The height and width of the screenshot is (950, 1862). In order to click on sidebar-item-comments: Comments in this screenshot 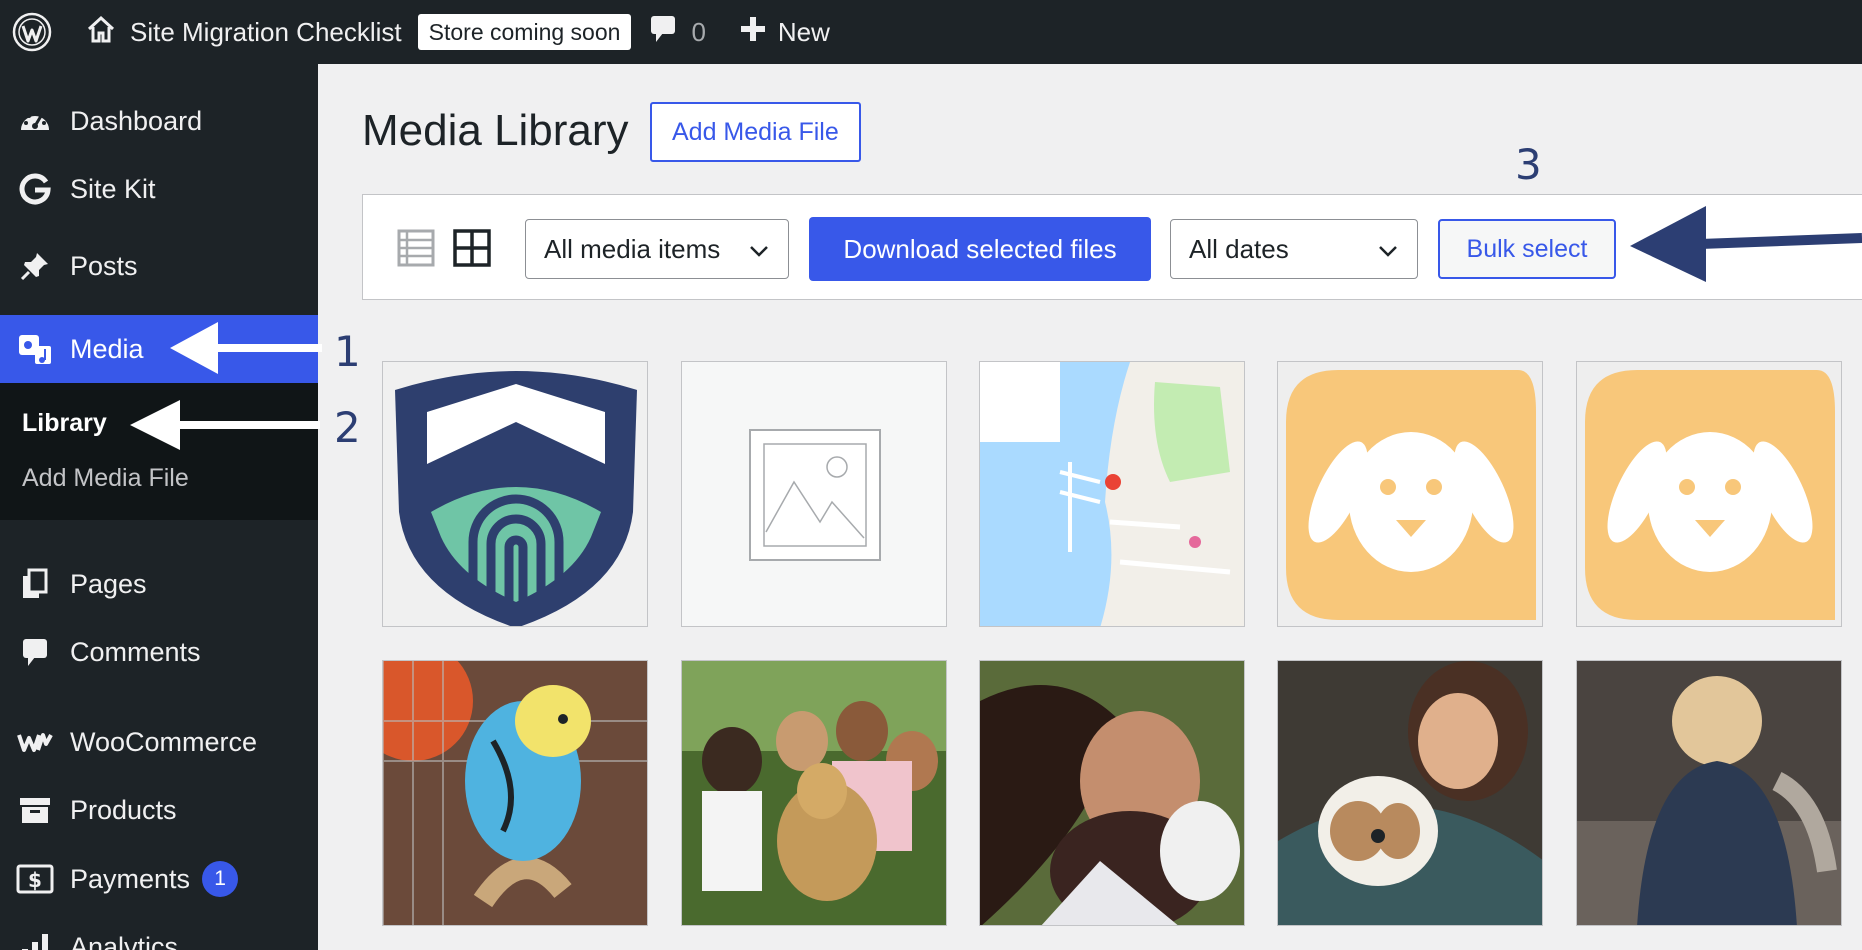, I will do `click(159, 652)`.